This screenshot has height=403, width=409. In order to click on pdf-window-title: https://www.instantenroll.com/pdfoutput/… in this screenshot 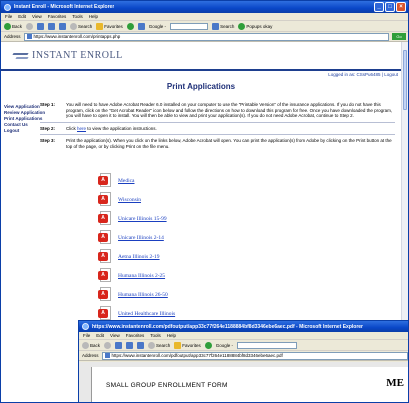, I will do `click(227, 326)`.